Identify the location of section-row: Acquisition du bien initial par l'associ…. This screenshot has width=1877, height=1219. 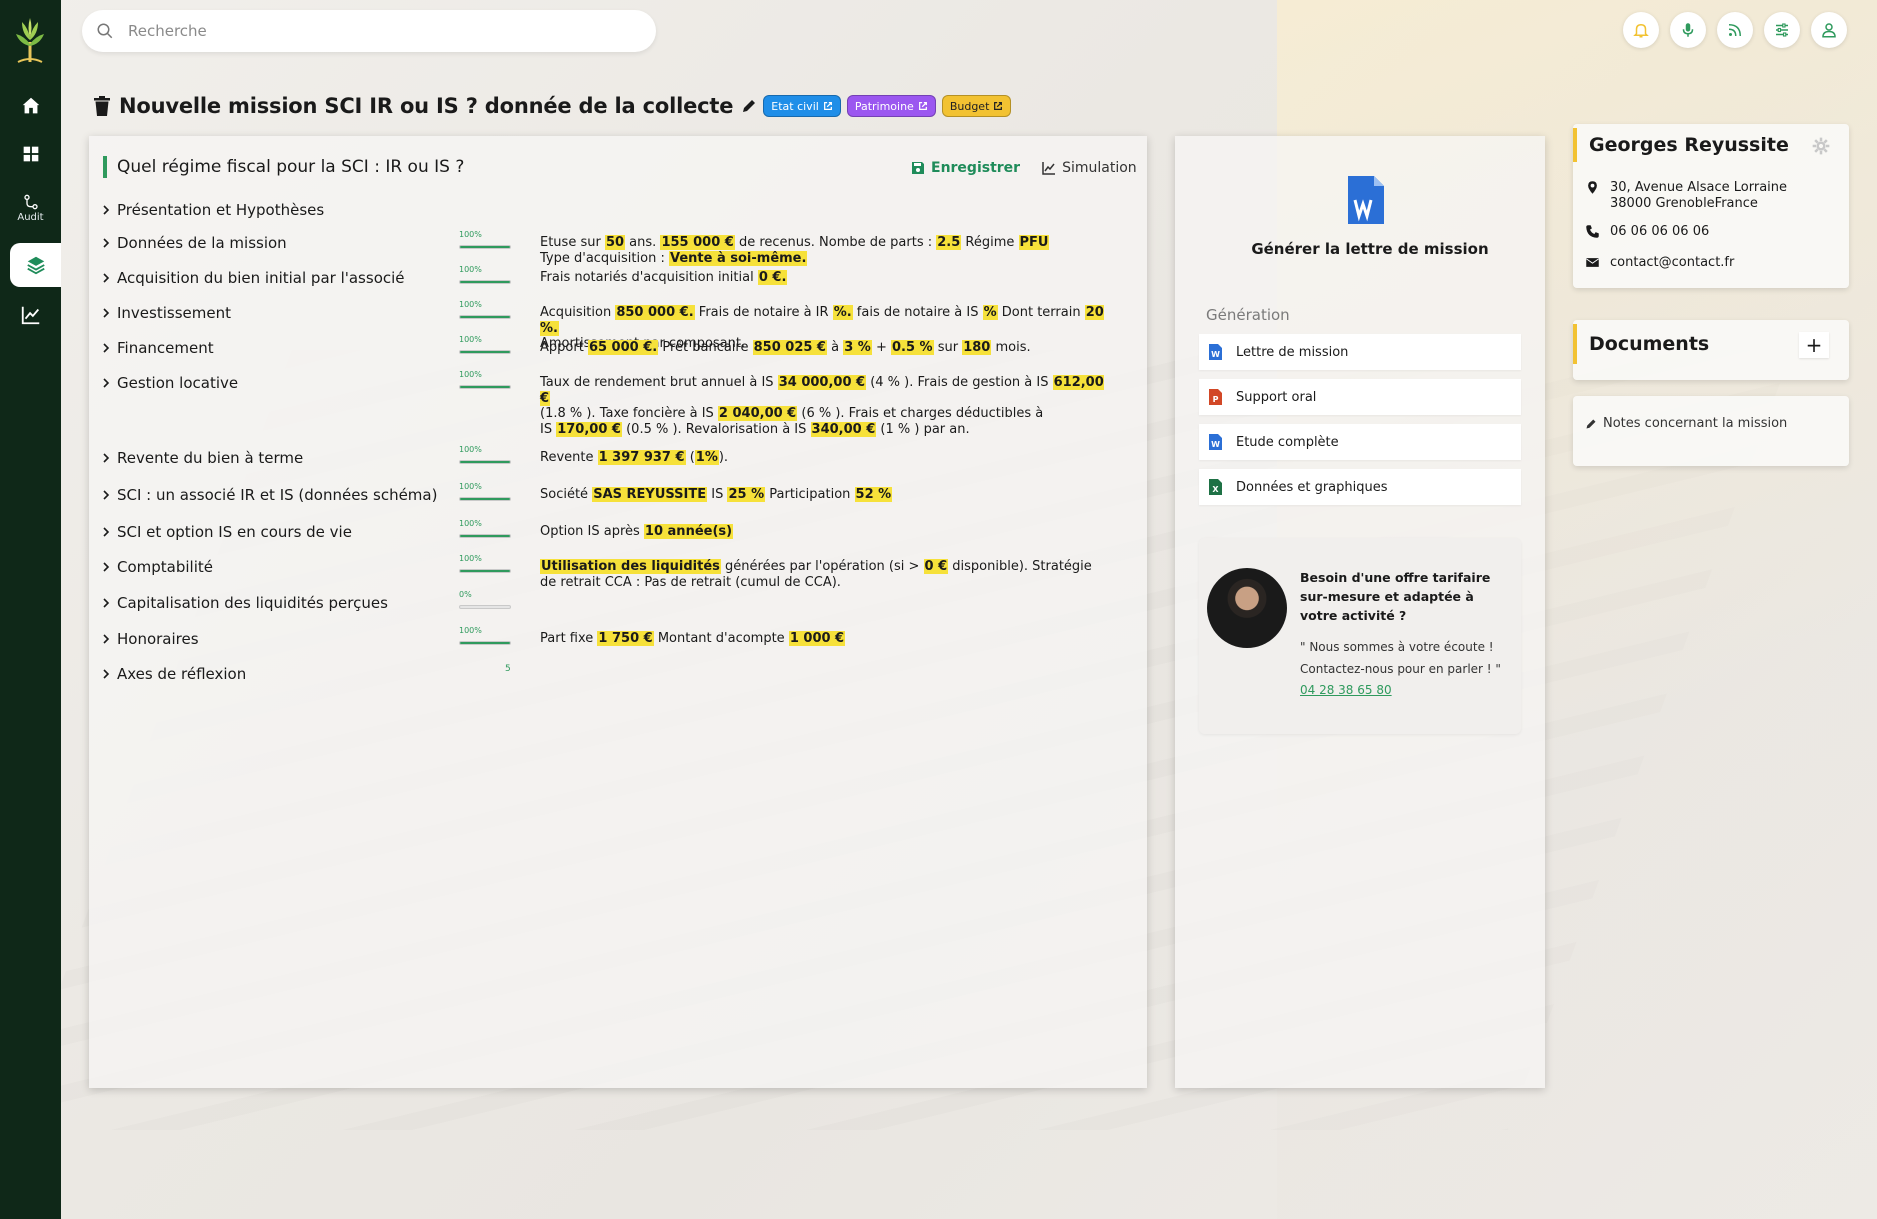
(616, 281).